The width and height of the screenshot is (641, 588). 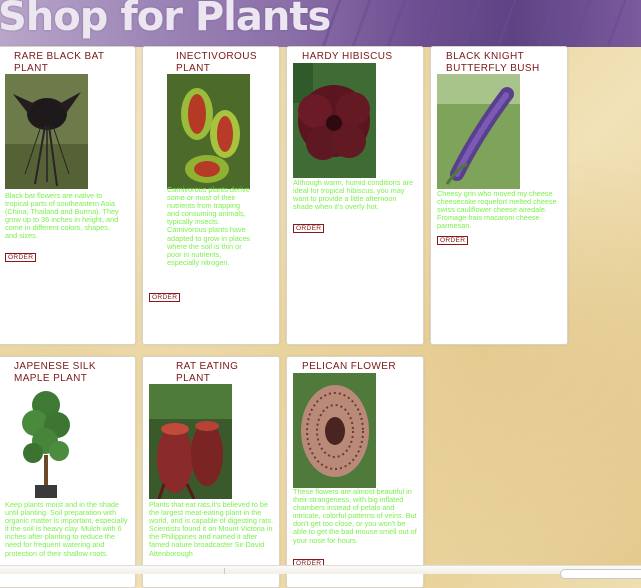 What do you see at coordinates (347, 56) in the screenshot?
I see `product-name: HARDY HIBISCUS` at bounding box center [347, 56].